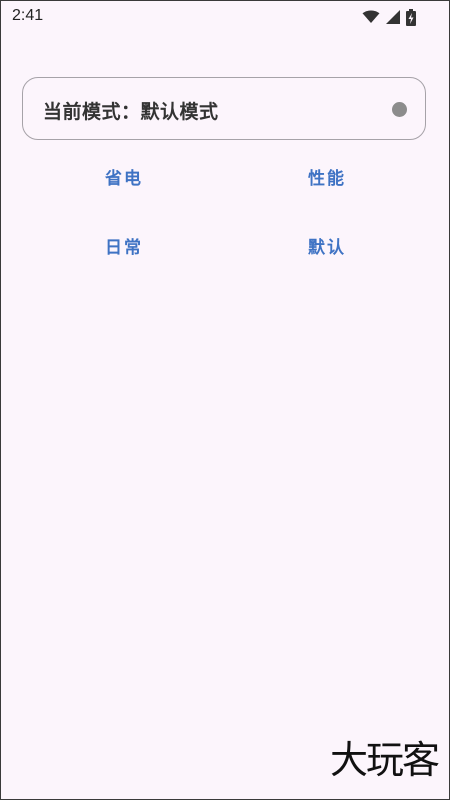 Image resolution: width=450 pixels, height=800 pixels. I want to click on battery-charging-icon, so click(411, 17).